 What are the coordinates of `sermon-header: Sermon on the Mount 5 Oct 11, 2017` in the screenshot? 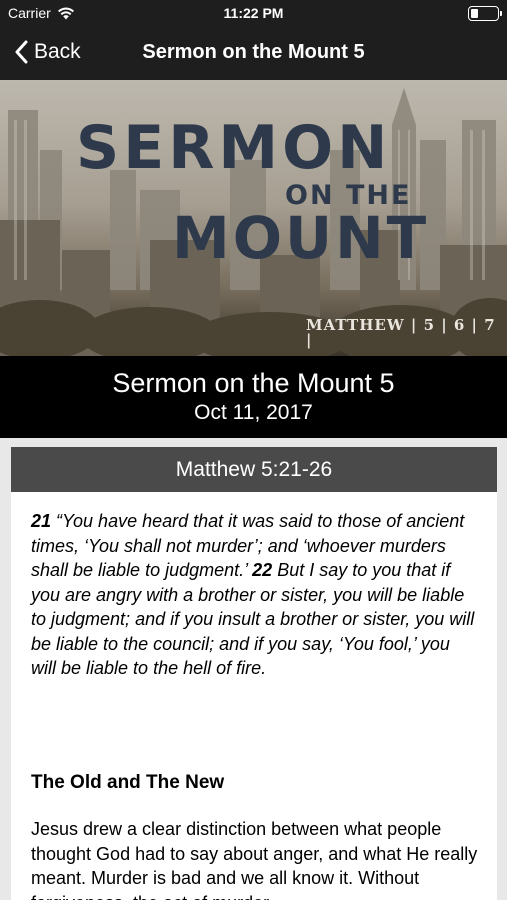 It's located at (253, 397).